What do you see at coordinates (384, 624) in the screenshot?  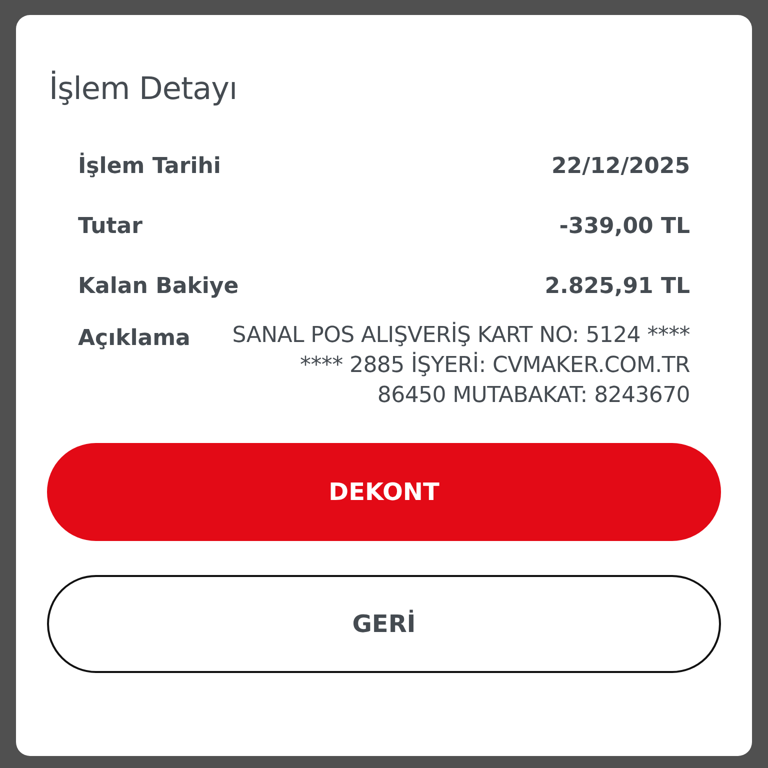 I see `back-button: GERİ` at bounding box center [384, 624].